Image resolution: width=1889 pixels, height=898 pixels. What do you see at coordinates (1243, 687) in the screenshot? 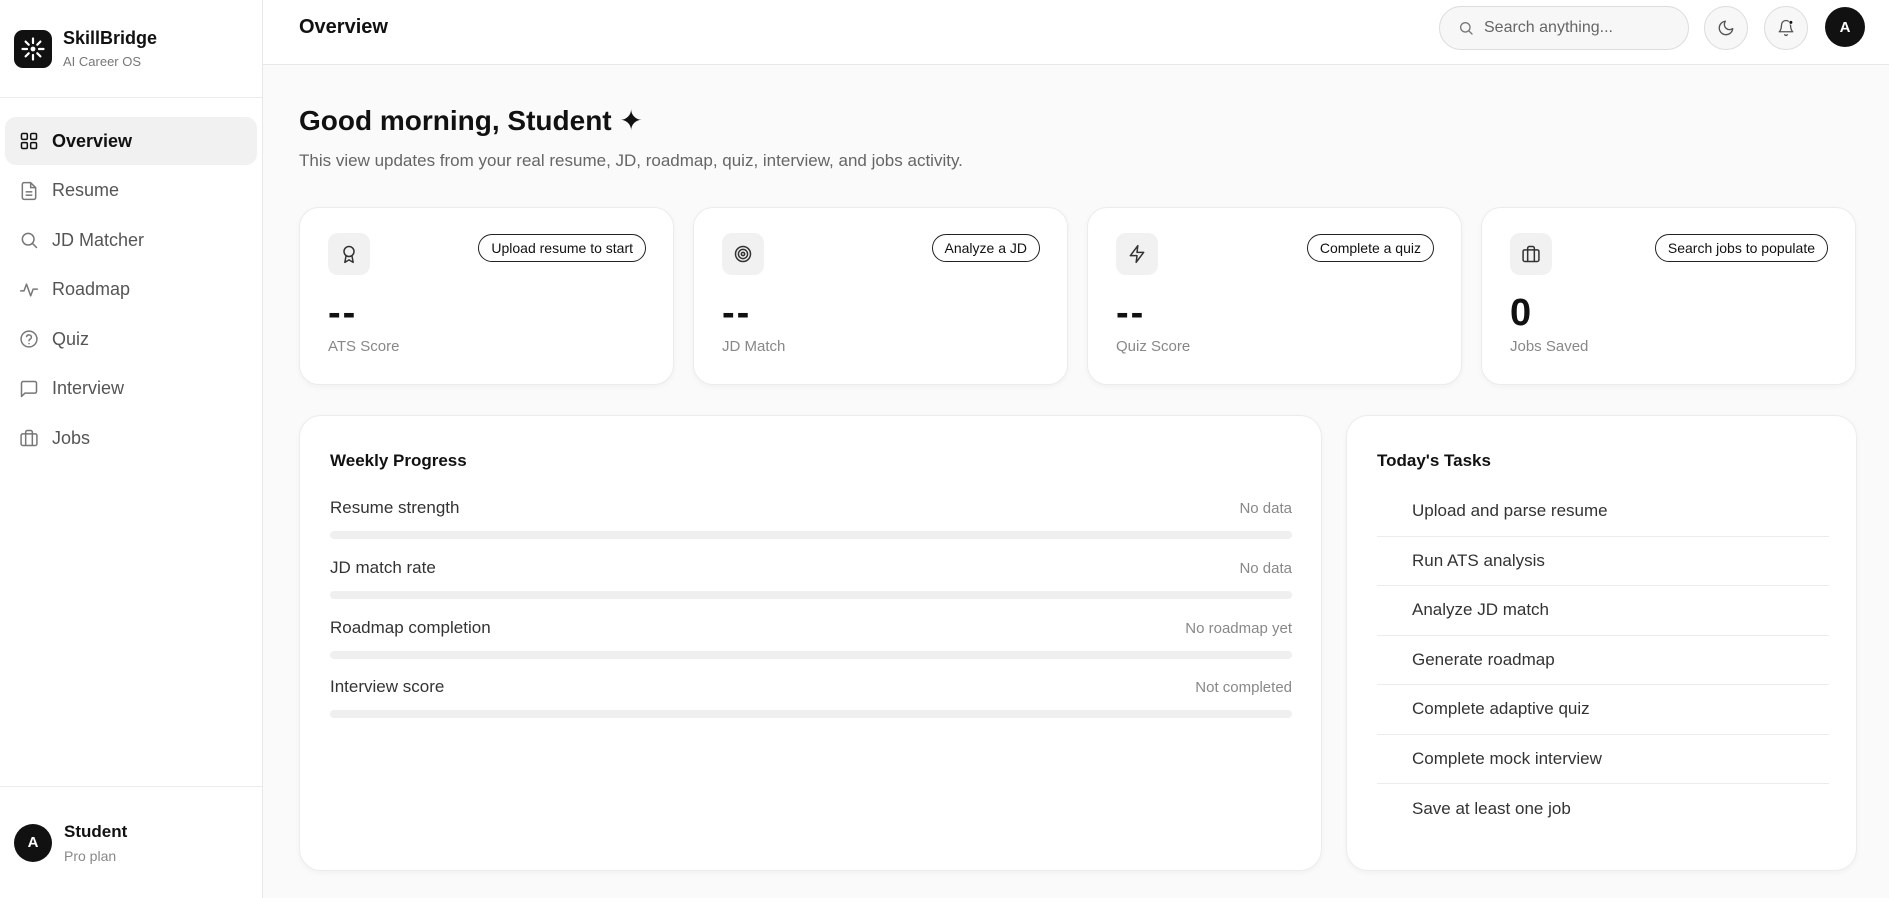
I see `progress-status: Not completed` at bounding box center [1243, 687].